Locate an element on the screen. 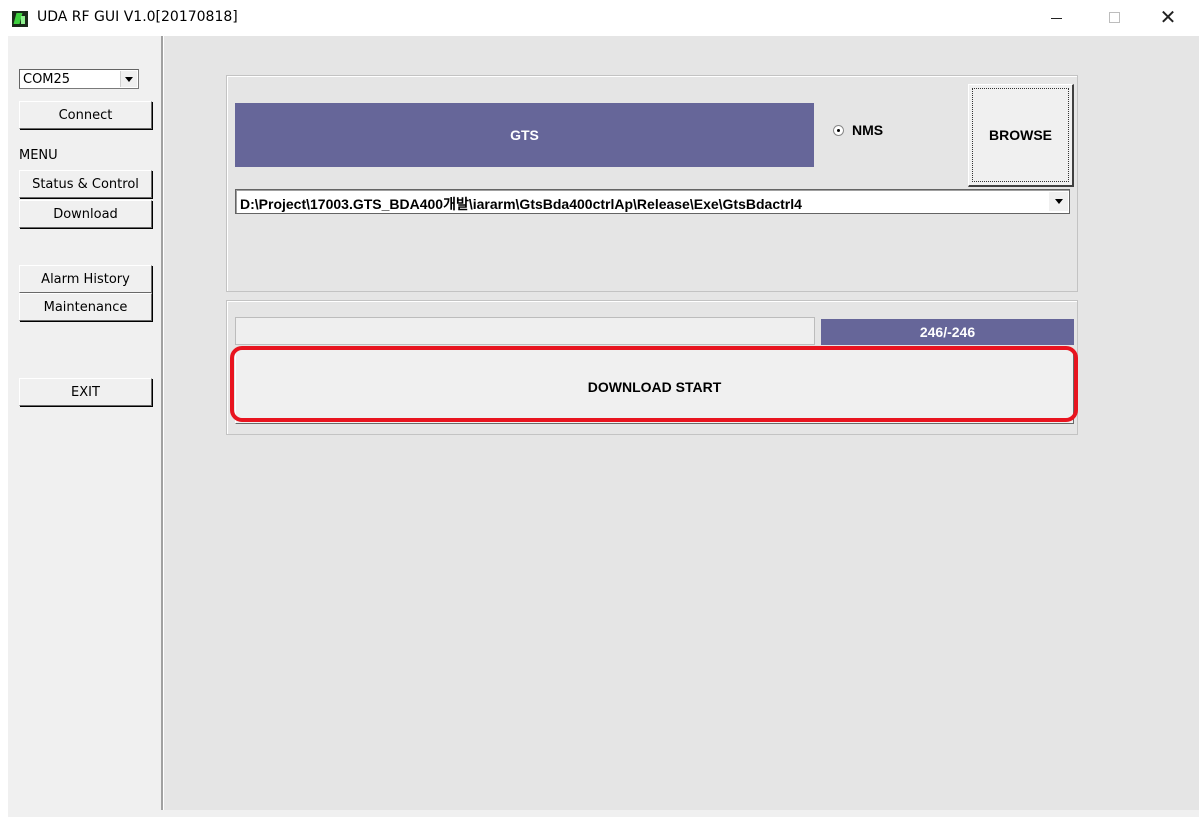  download-count: 246/-246 is located at coordinates (947, 332).